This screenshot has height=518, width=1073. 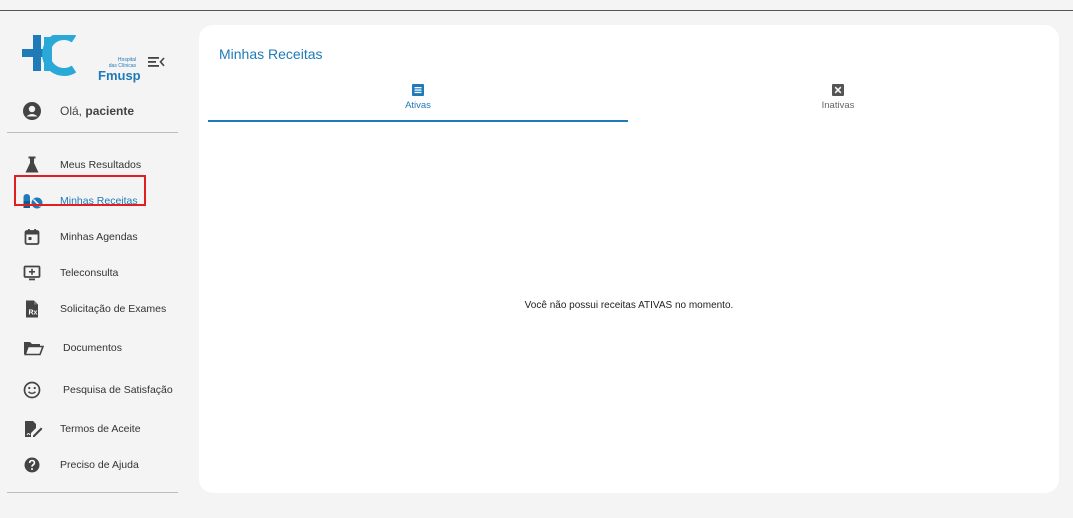 What do you see at coordinates (110, 111) in the screenshot?
I see `user-name: paciente` at bounding box center [110, 111].